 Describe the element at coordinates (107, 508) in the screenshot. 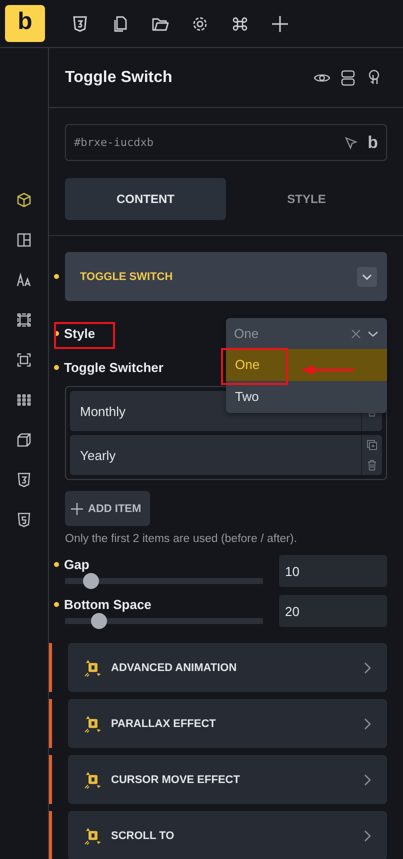

I see `add-item-button: ADD ITEM` at that location.